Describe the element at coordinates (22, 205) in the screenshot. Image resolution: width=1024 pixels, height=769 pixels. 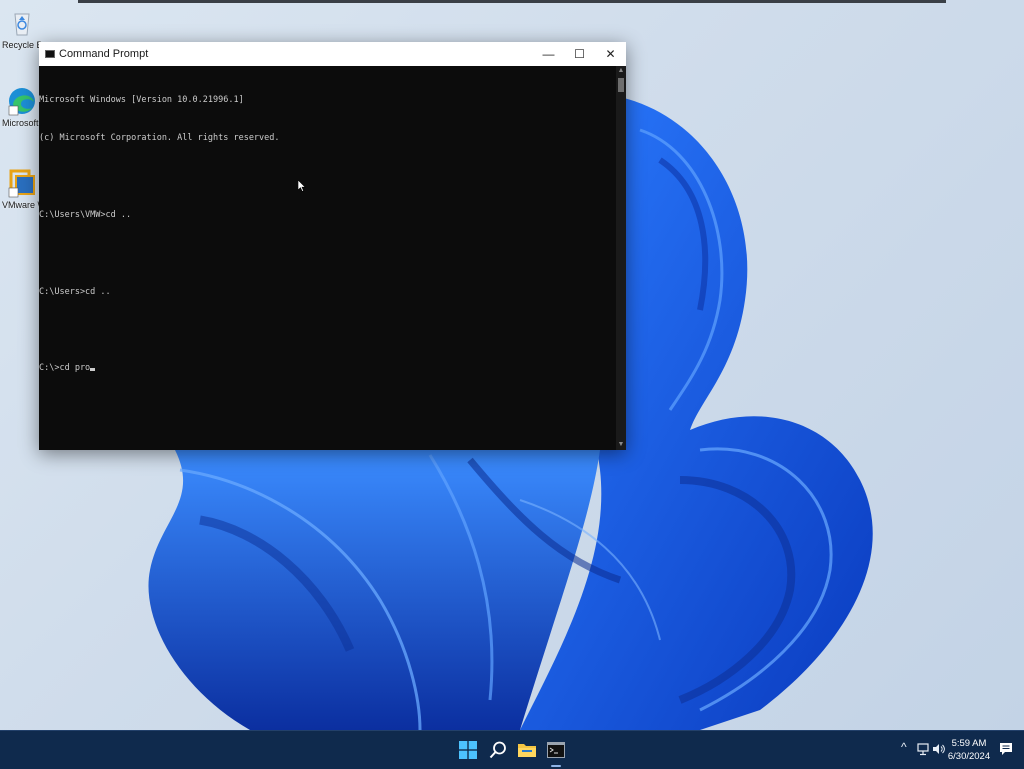
I see `desktop-icon-label: VMware Workstation` at that location.